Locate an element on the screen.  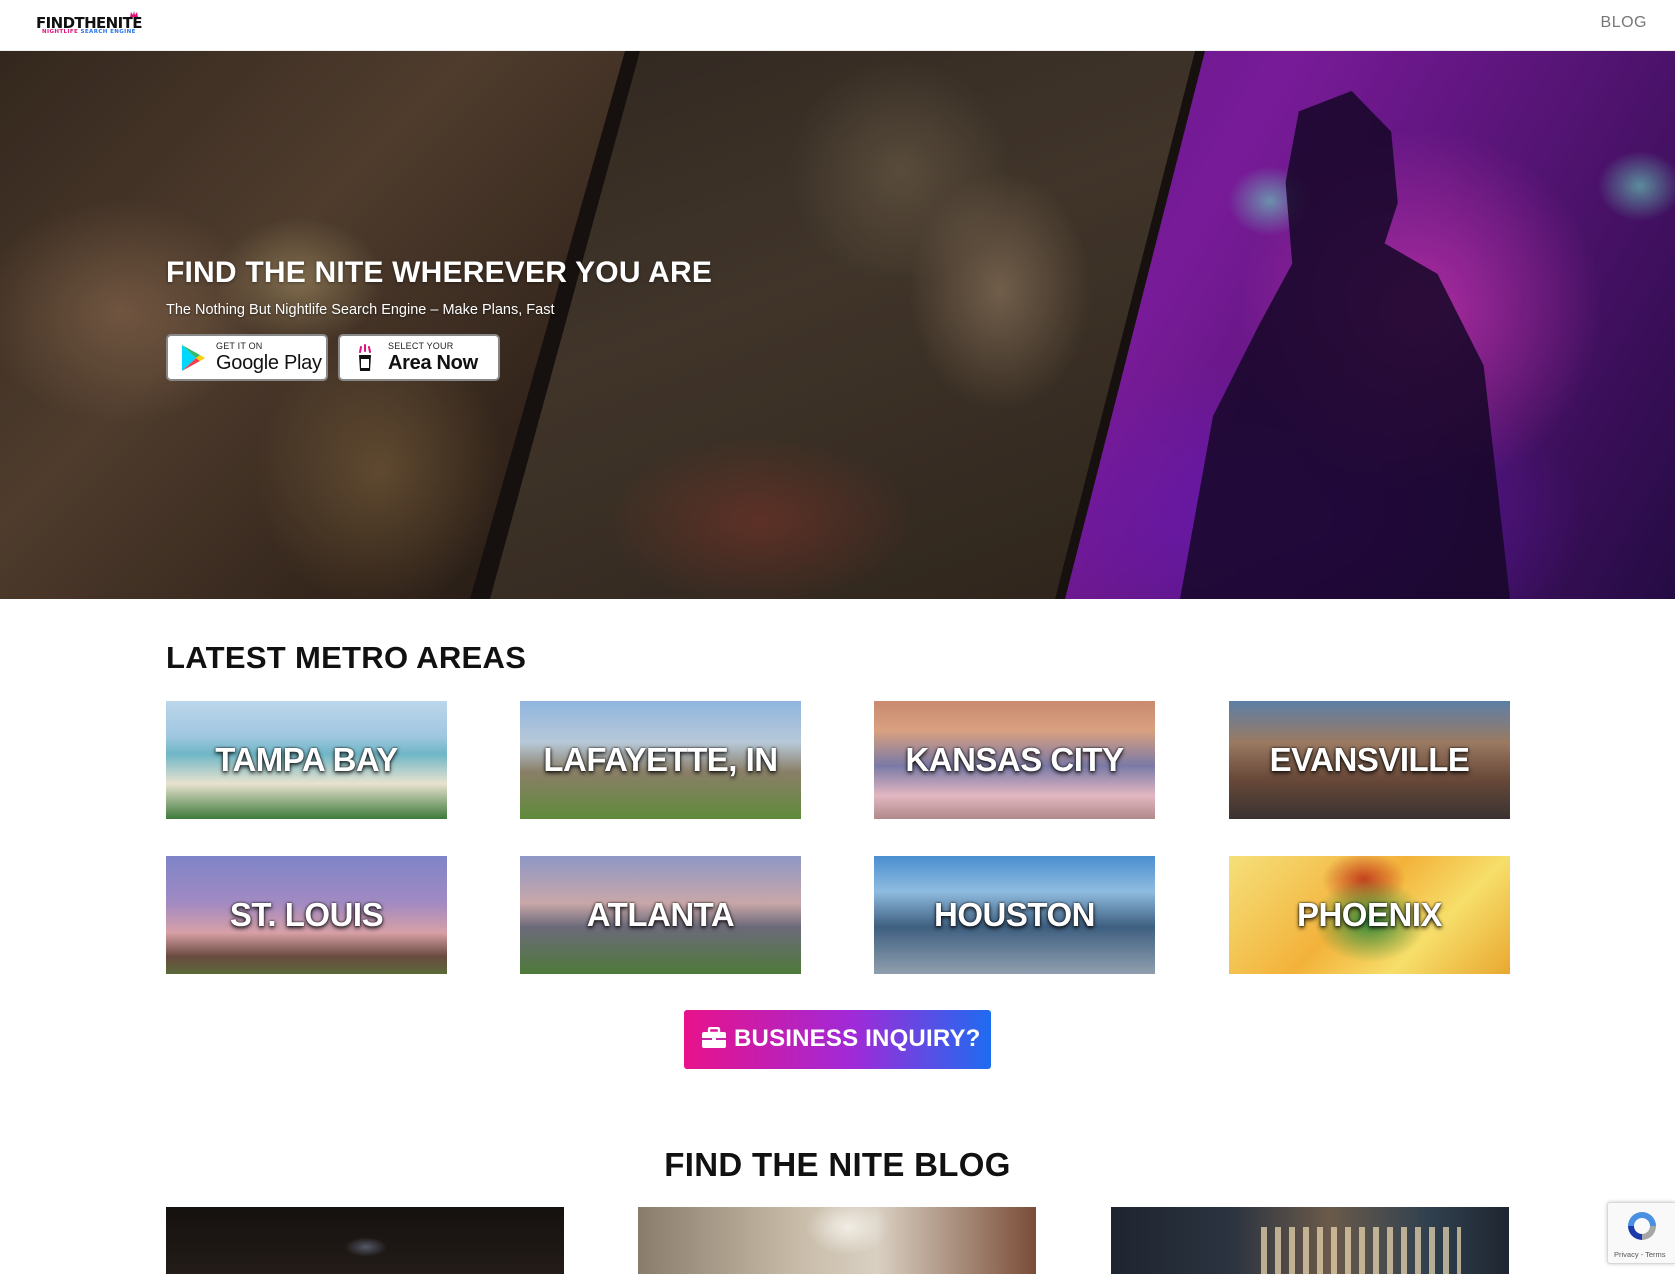
metro-card-label: EVANSVILLE is located at coordinates (1369, 759).